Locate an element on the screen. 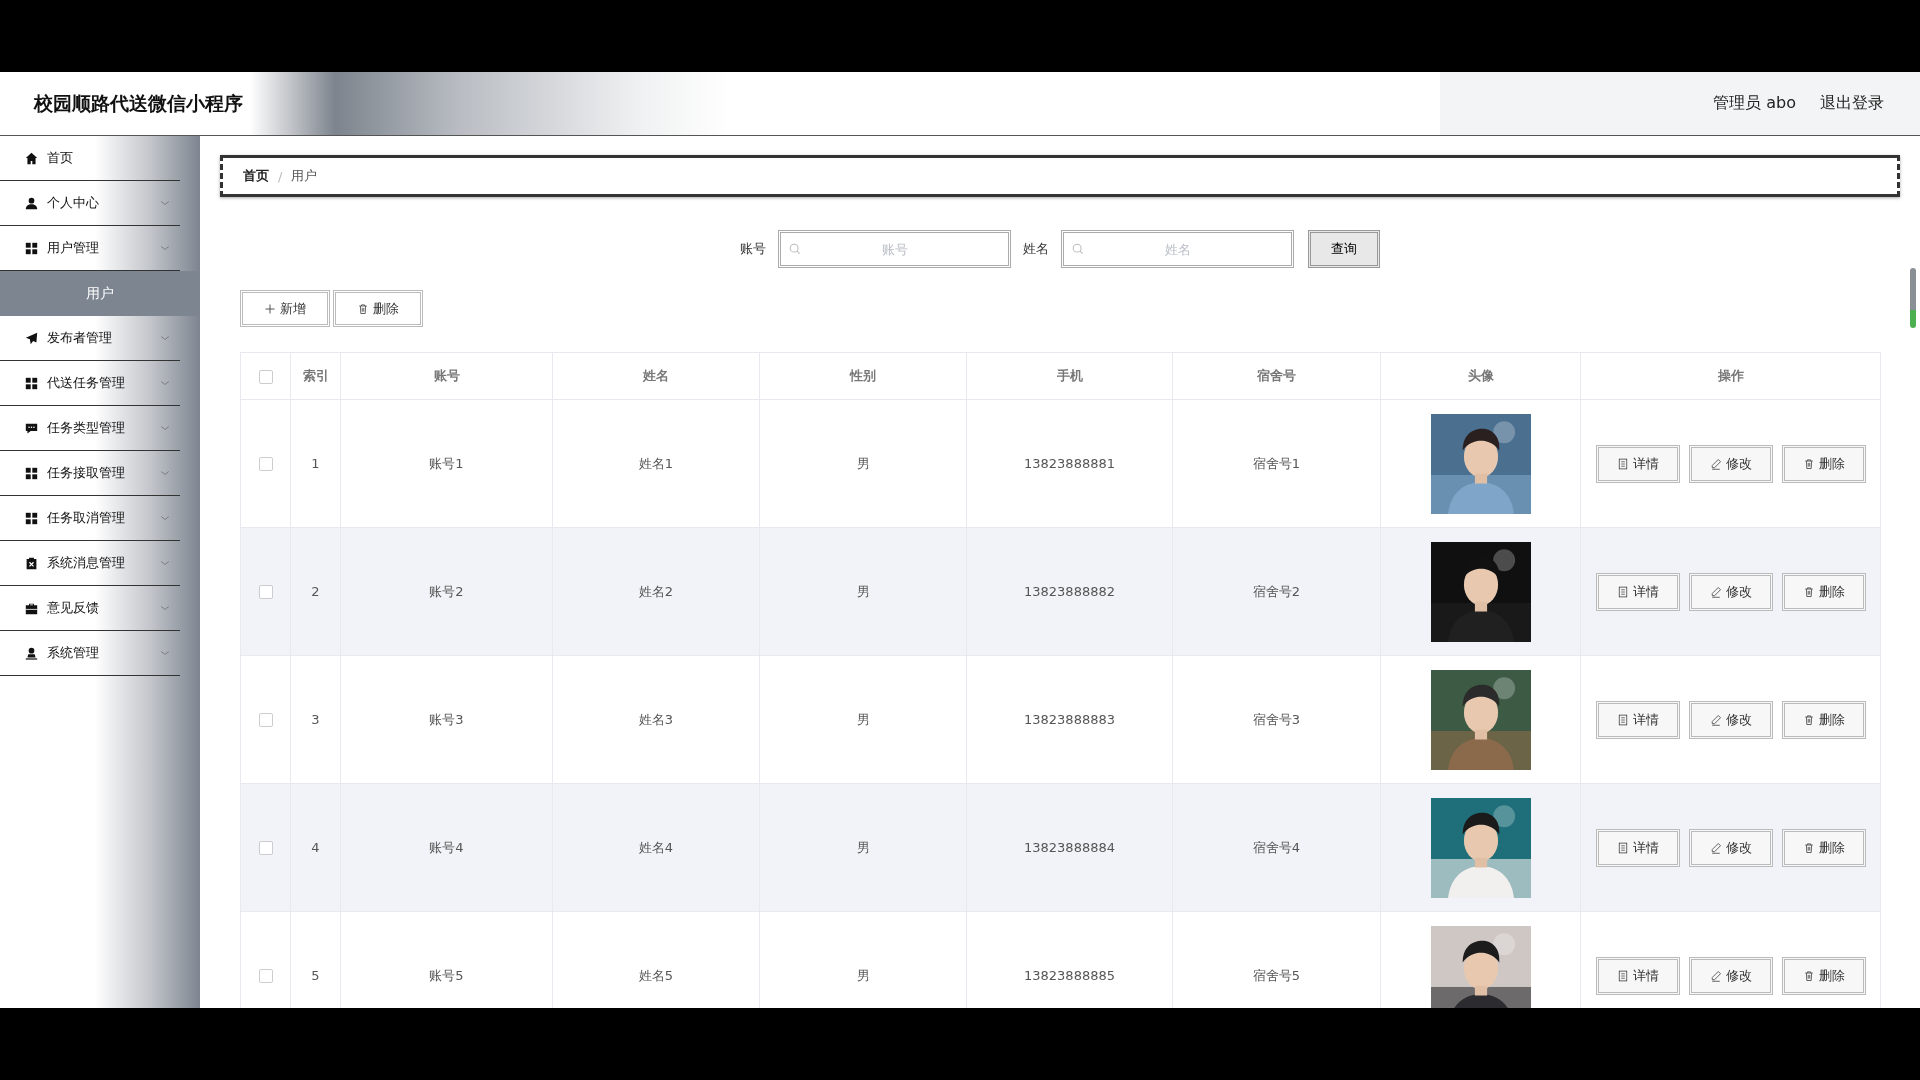  table-cell: 姓名3 is located at coordinates (656, 719).